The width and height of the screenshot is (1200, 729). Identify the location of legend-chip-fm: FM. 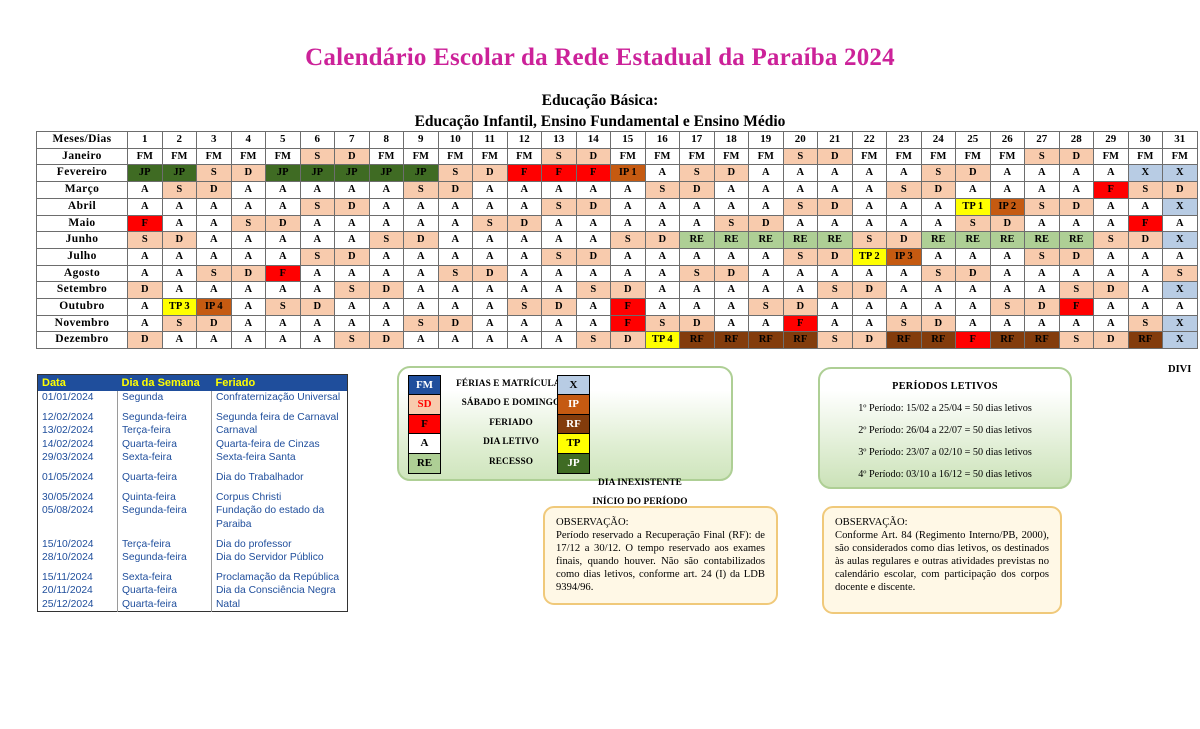
(424, 386).